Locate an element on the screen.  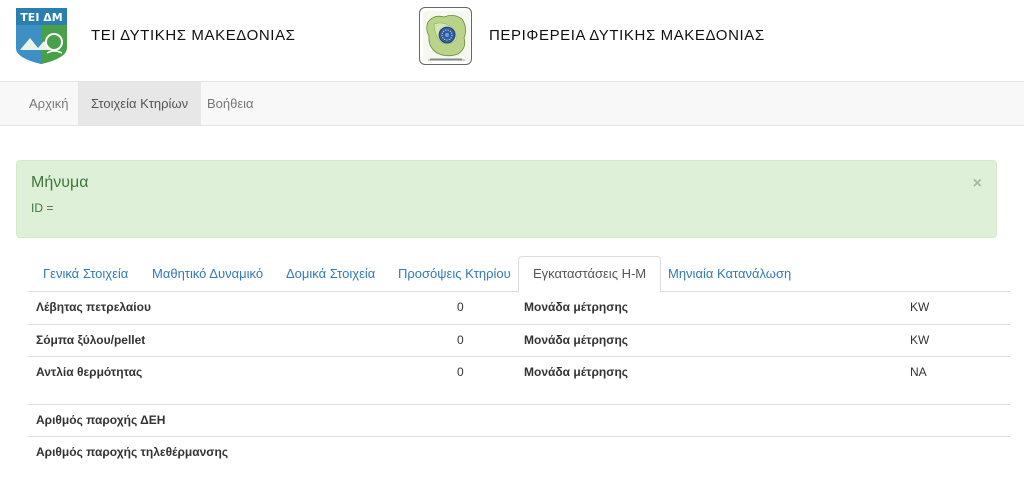
tei-logo-text: ΤΕΙ ΔΜ is located at coordinates (41, 17).